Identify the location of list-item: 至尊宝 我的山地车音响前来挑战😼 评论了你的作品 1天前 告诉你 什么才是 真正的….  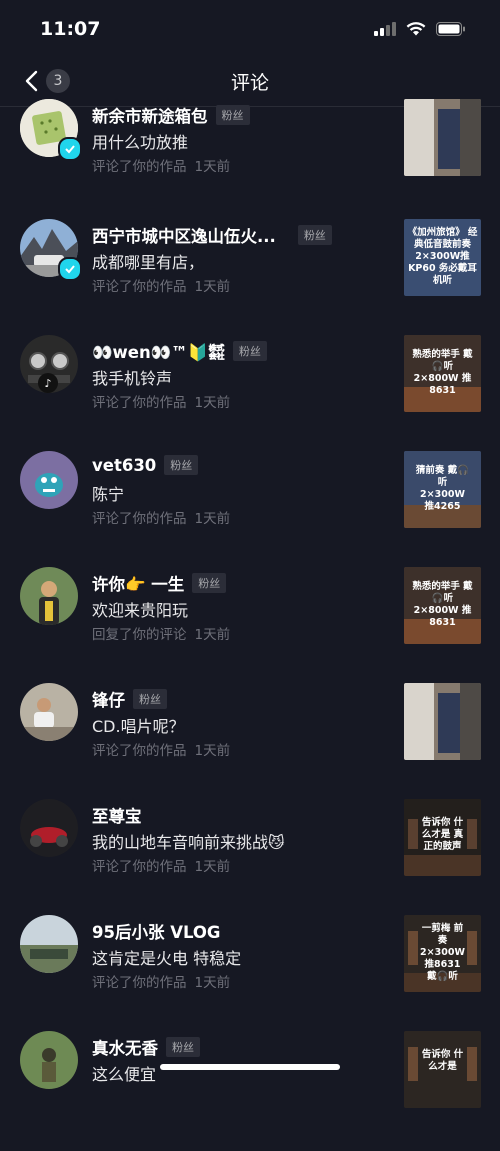
(250, 857).